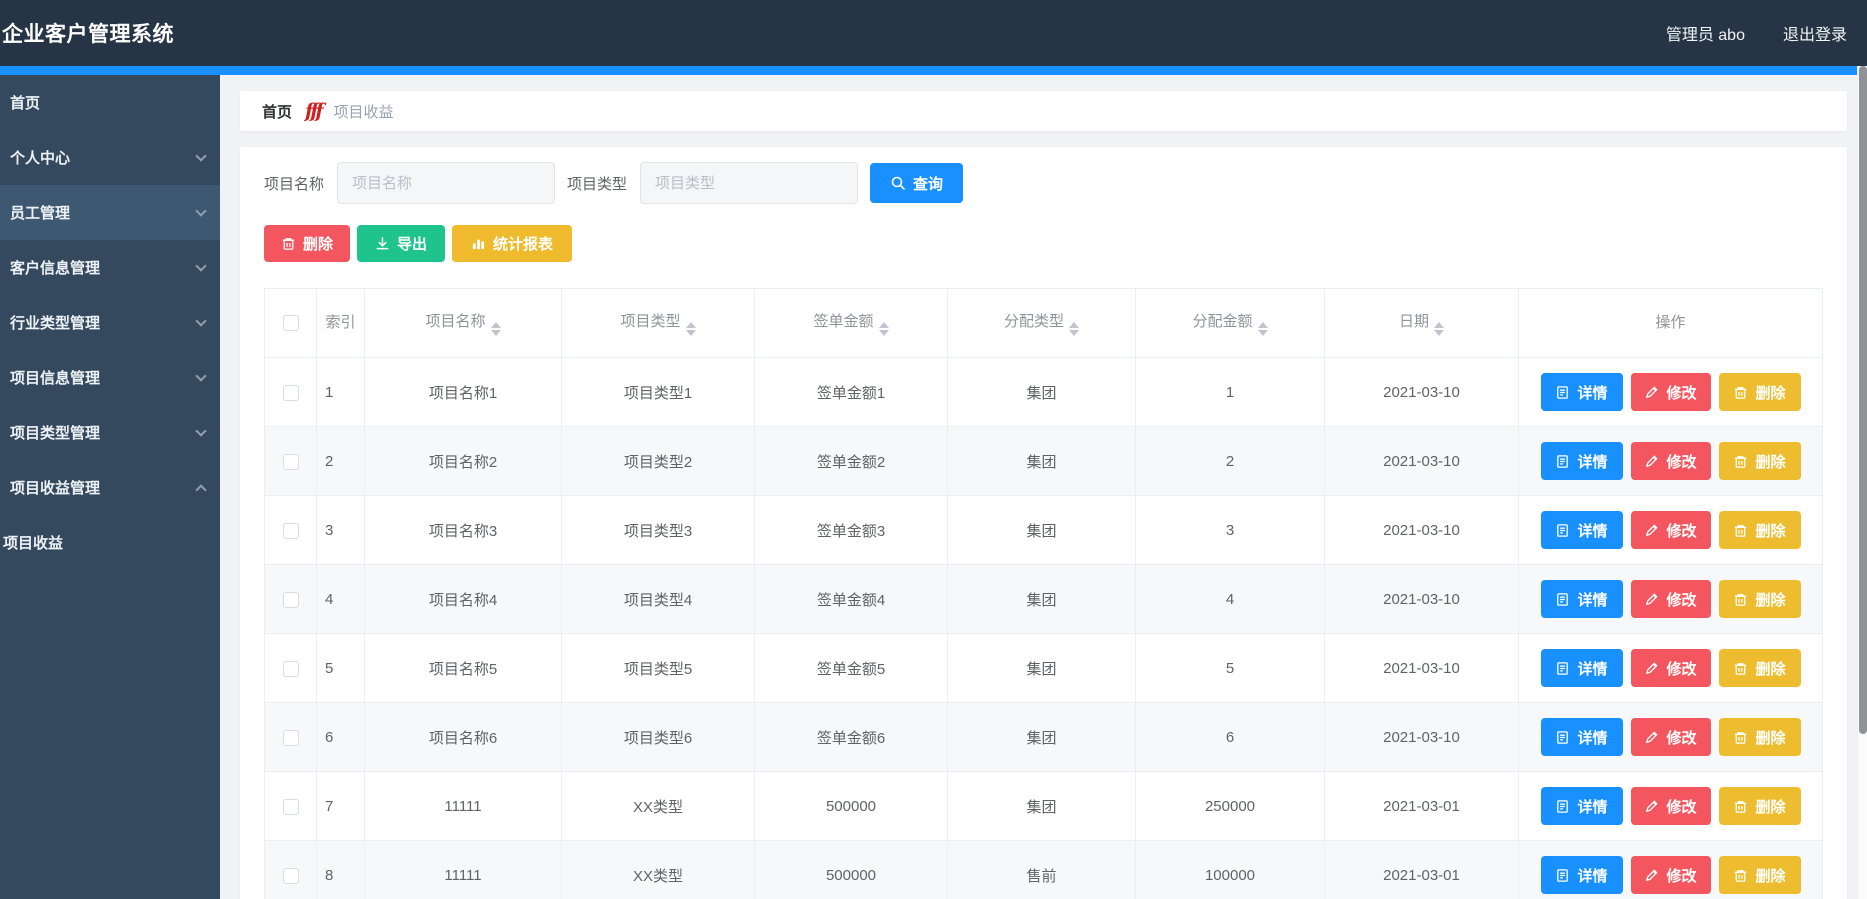 The height and width of the screenshot is (899, 1867). I want to click on header-project-type: 项目类型, so click(658, 323).